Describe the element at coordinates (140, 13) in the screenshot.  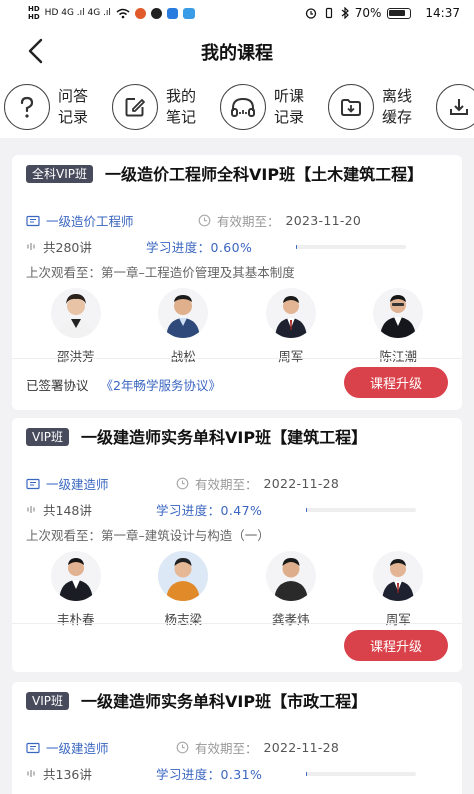
I see `app-notification-icon` at that location.